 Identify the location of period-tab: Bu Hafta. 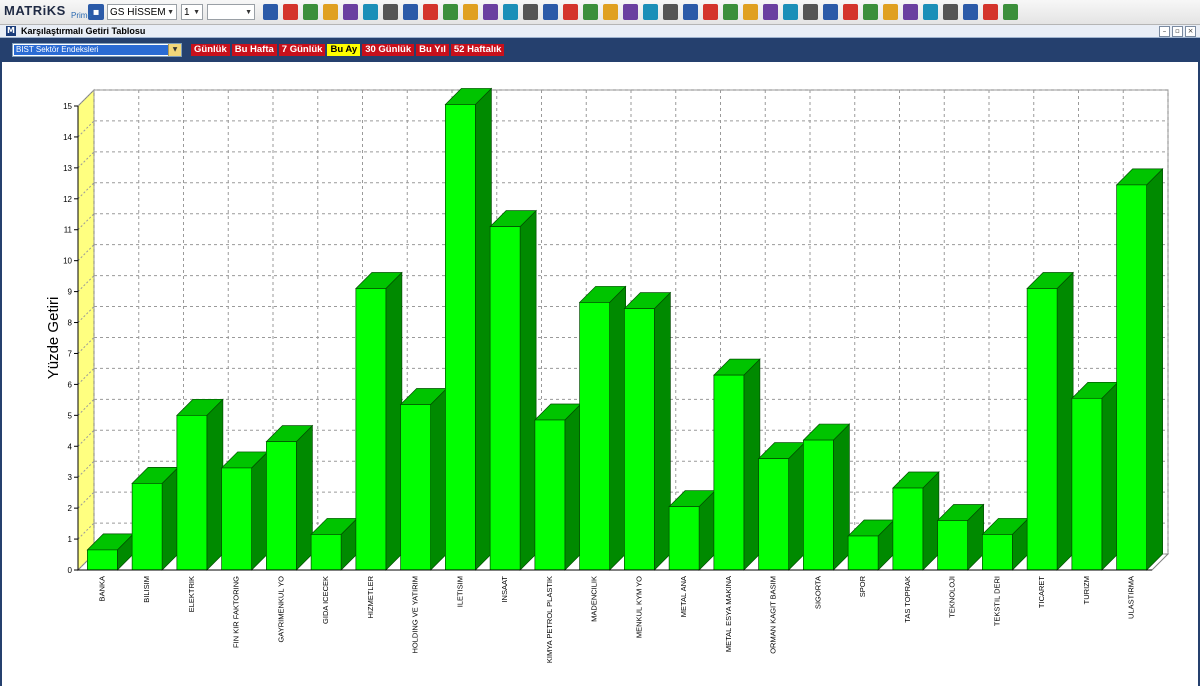
(254, 50).